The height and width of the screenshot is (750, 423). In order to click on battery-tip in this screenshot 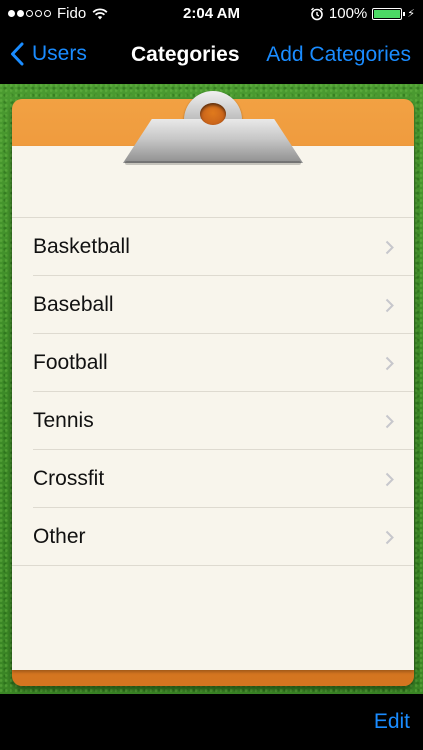, I will do `click(404, 13)`.